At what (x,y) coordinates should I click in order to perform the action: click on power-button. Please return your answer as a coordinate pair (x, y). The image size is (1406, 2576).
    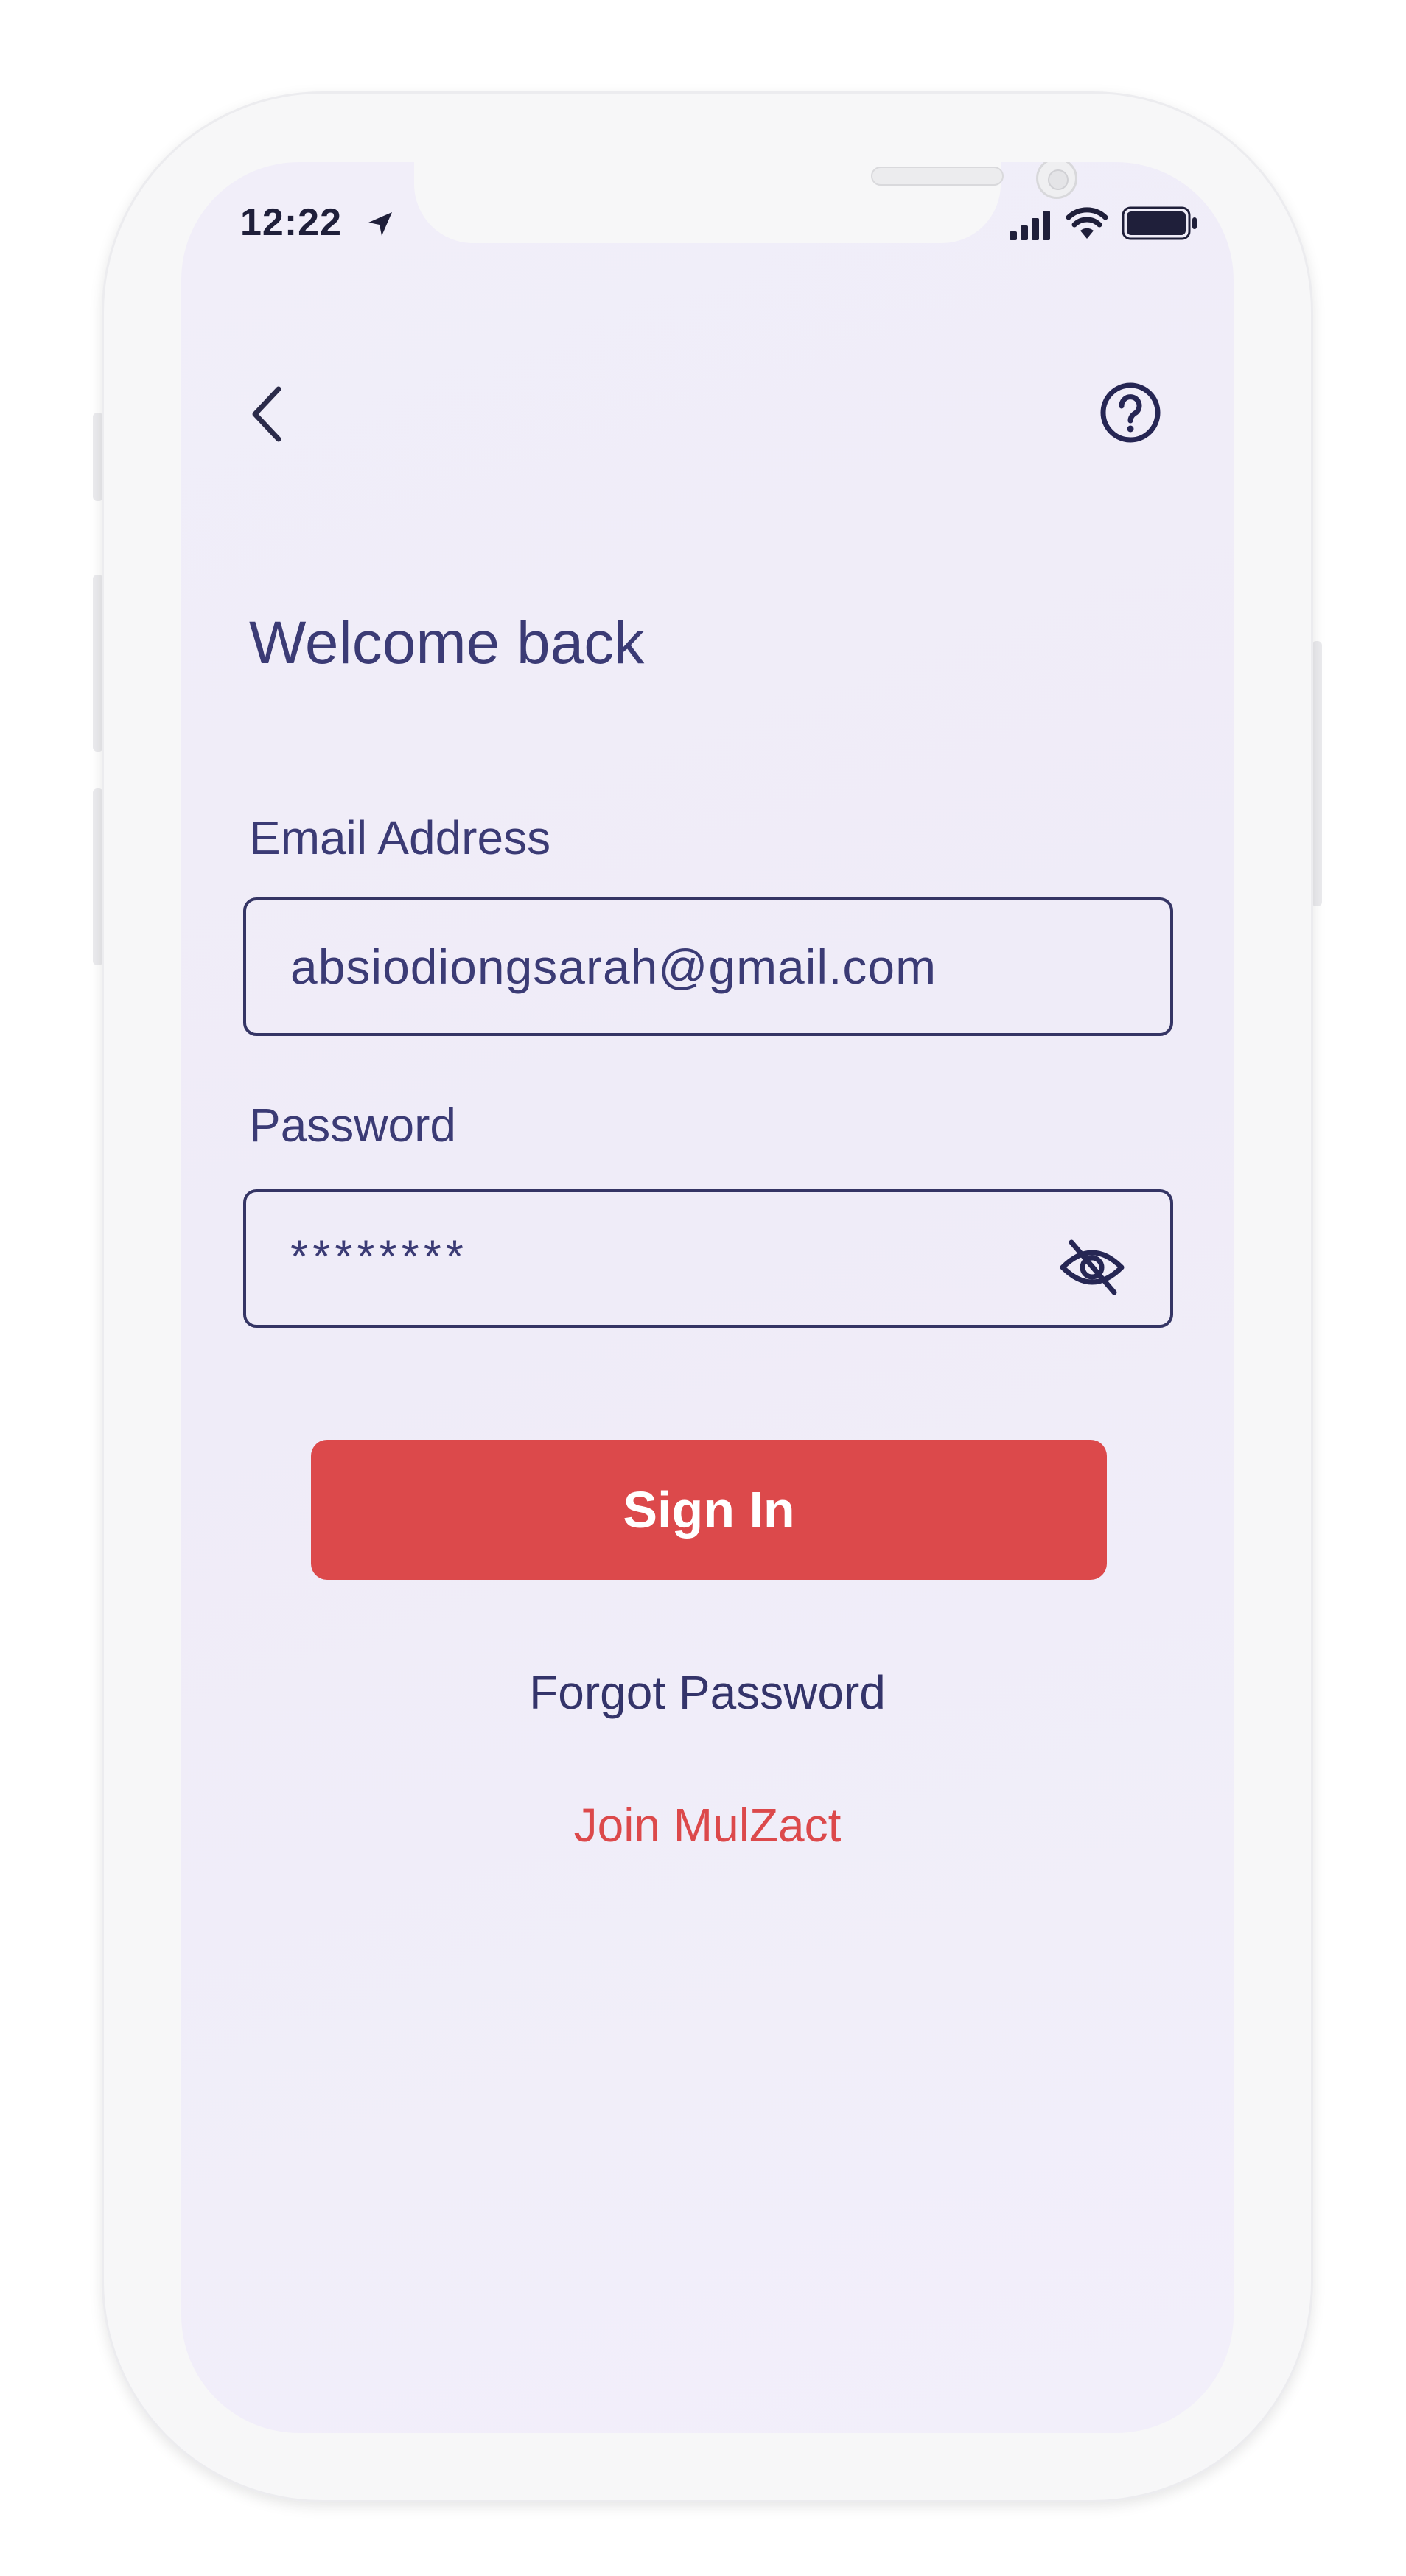
    Looking at the image, I should click on (1317, 773).